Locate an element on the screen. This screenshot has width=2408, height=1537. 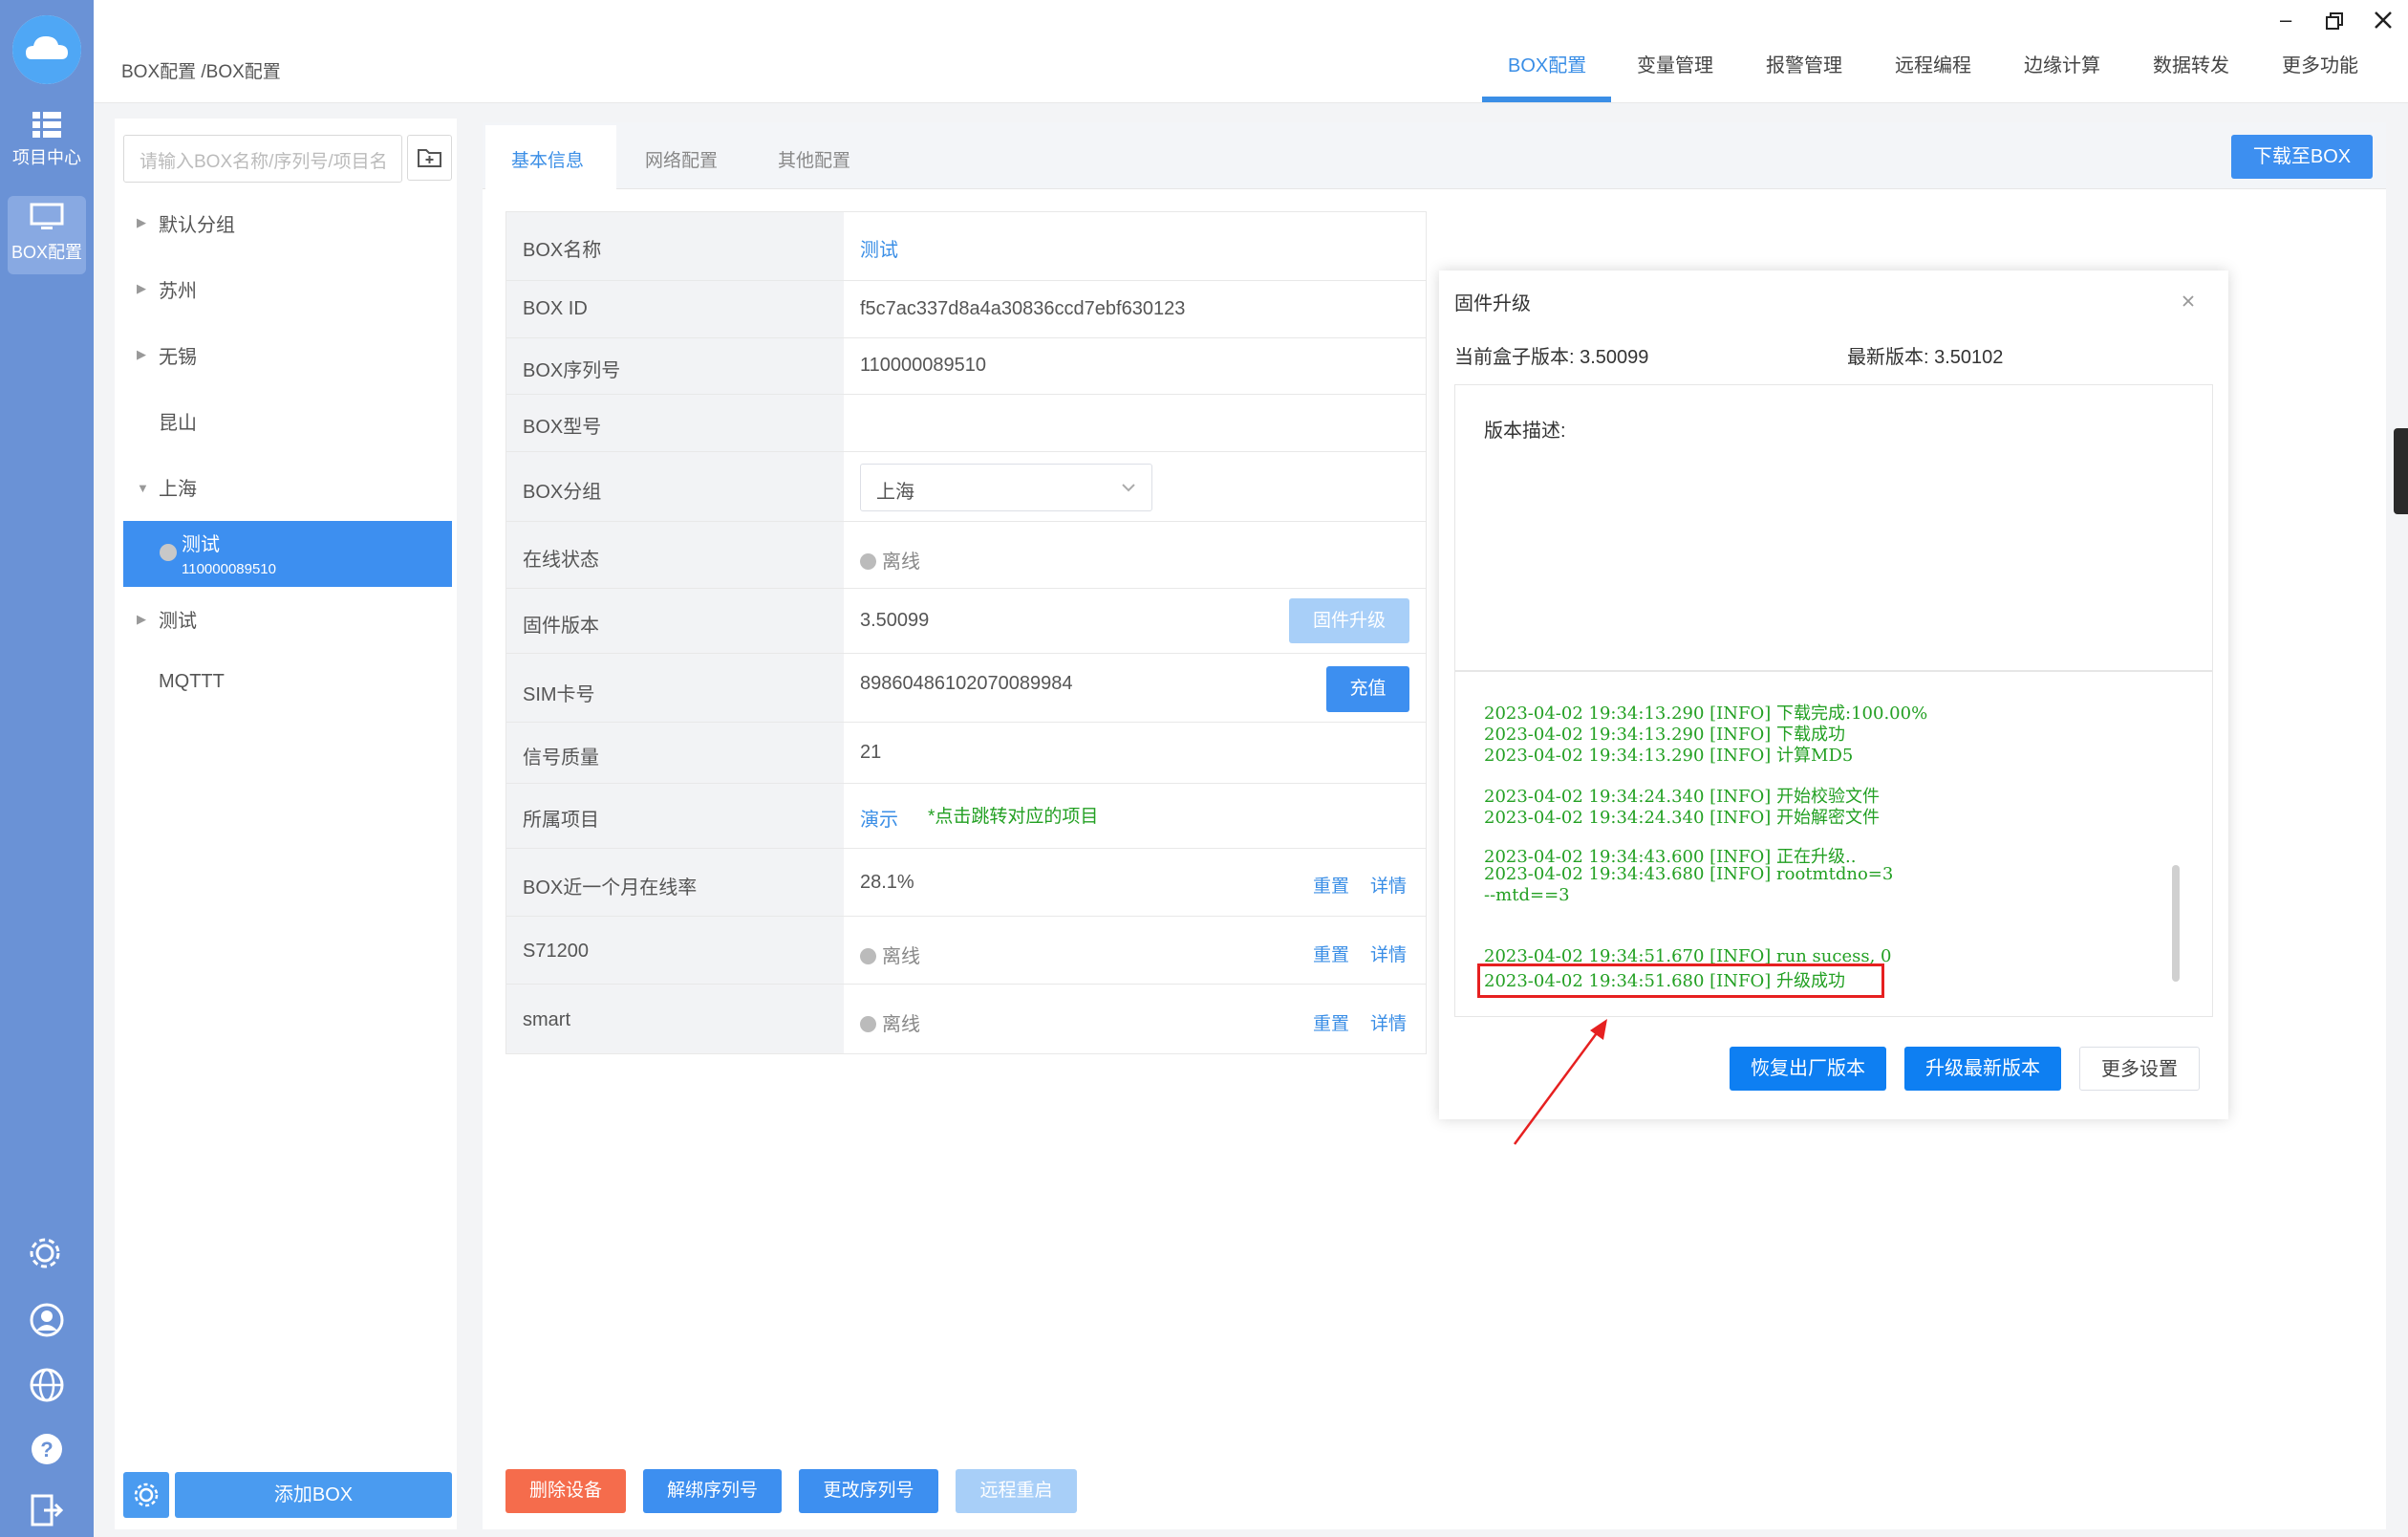
device-status-dot is located at coordinates (169, 552).